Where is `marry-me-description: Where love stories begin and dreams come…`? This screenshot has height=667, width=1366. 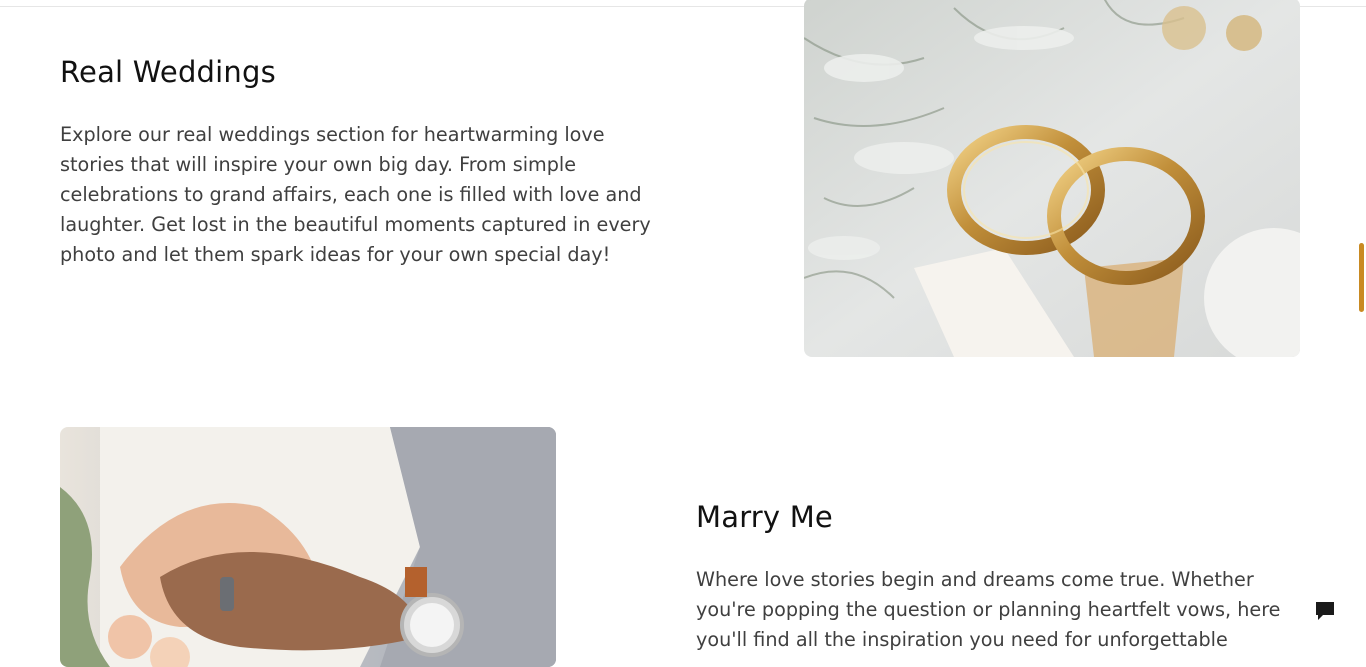
marry-me-description: Where love stories begin and dreams come… is located at coordinates (988, 609).